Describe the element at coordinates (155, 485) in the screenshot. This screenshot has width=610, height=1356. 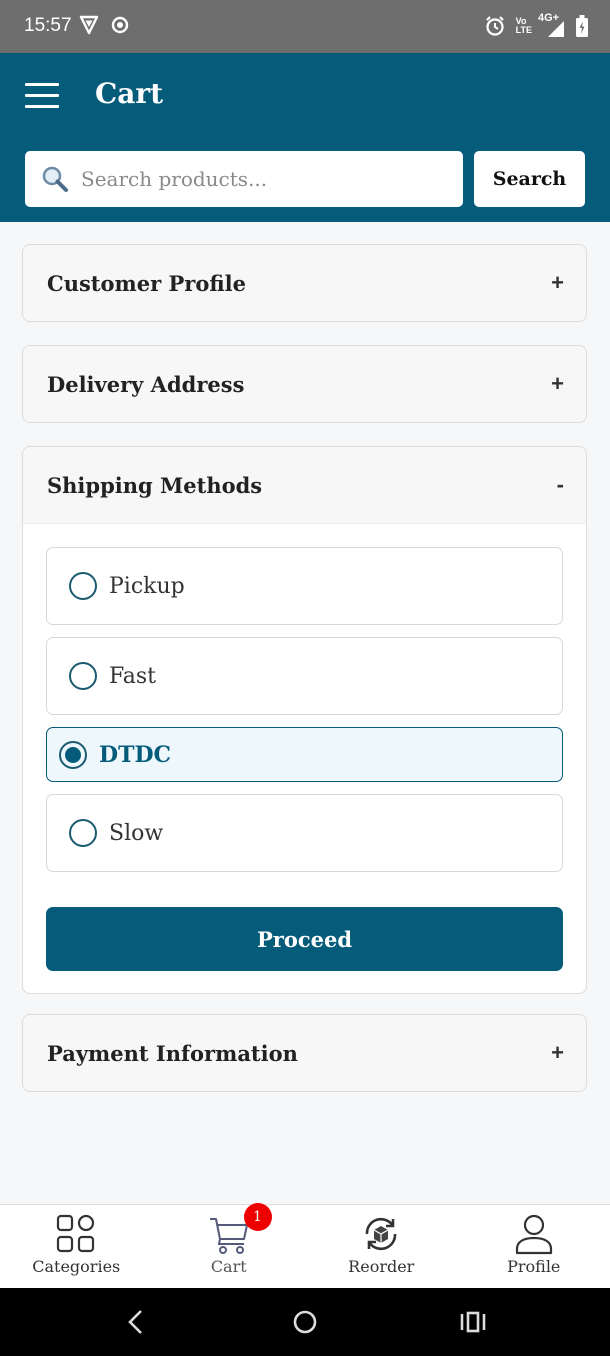
I see `shipping-methods-title: Shipping Methods` at that location.